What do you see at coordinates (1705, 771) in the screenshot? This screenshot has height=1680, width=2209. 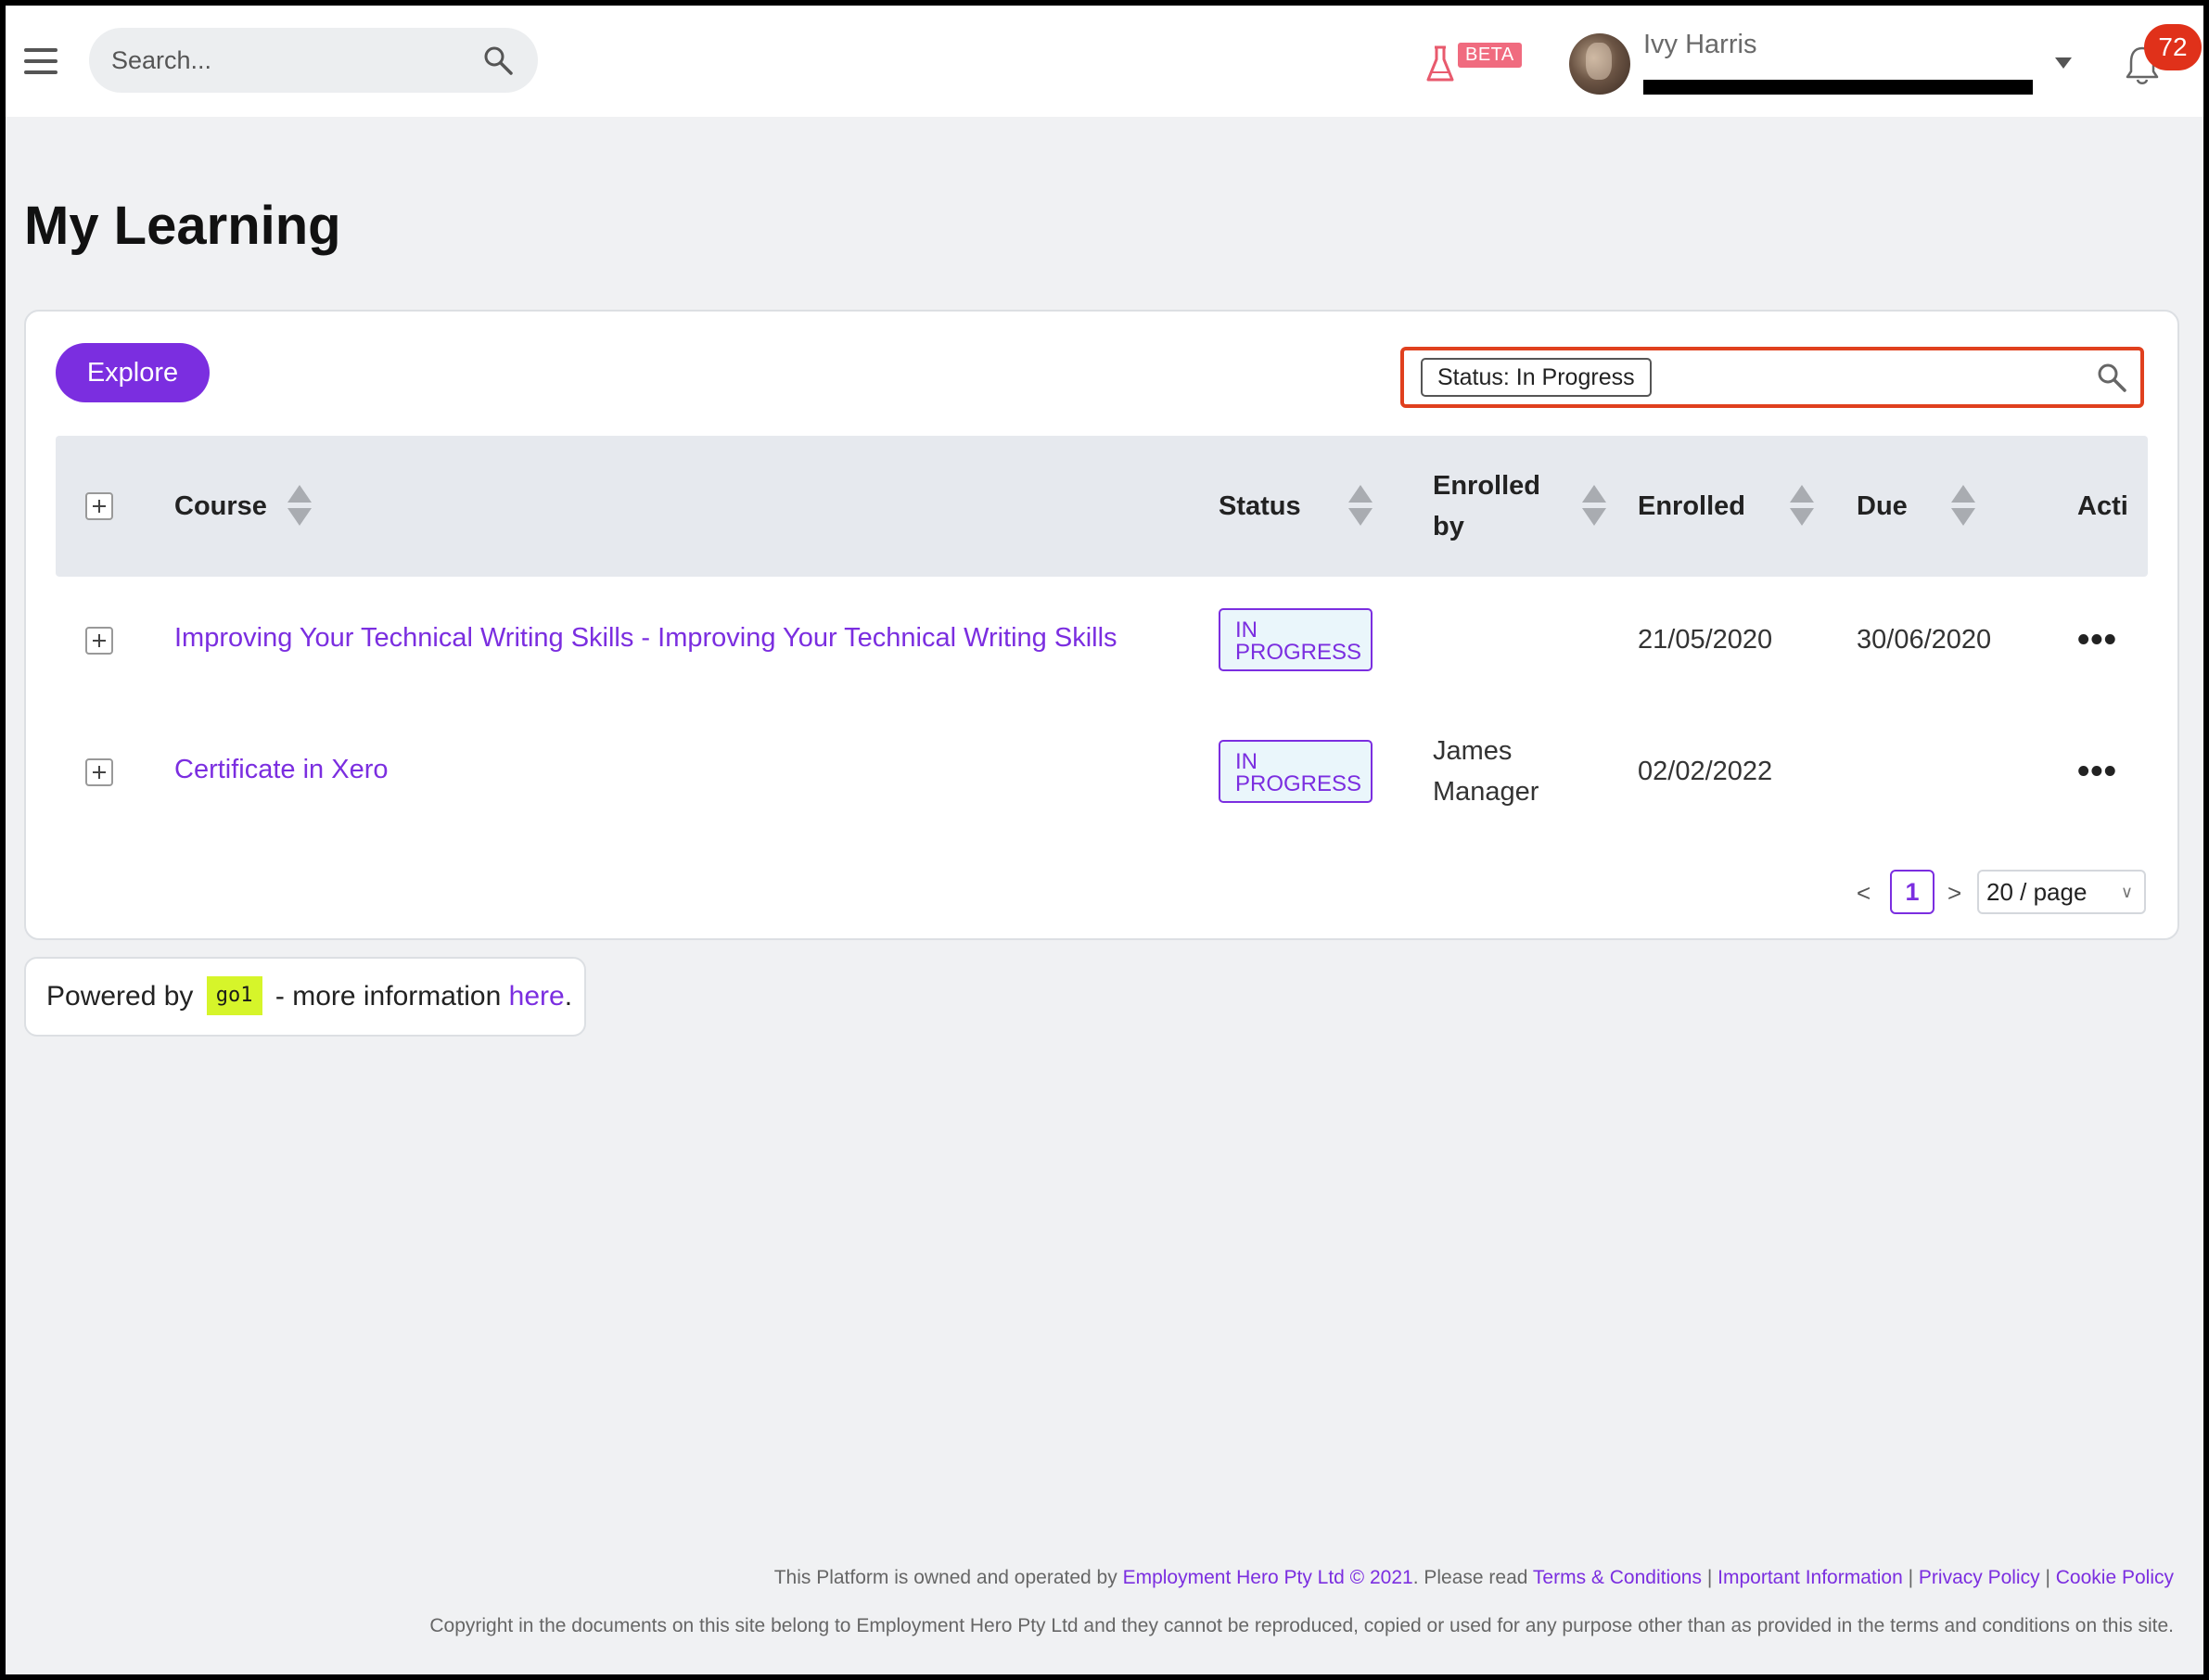 I see `enrolled-date: 02/02/2022` at bounding box center [1705, 771].